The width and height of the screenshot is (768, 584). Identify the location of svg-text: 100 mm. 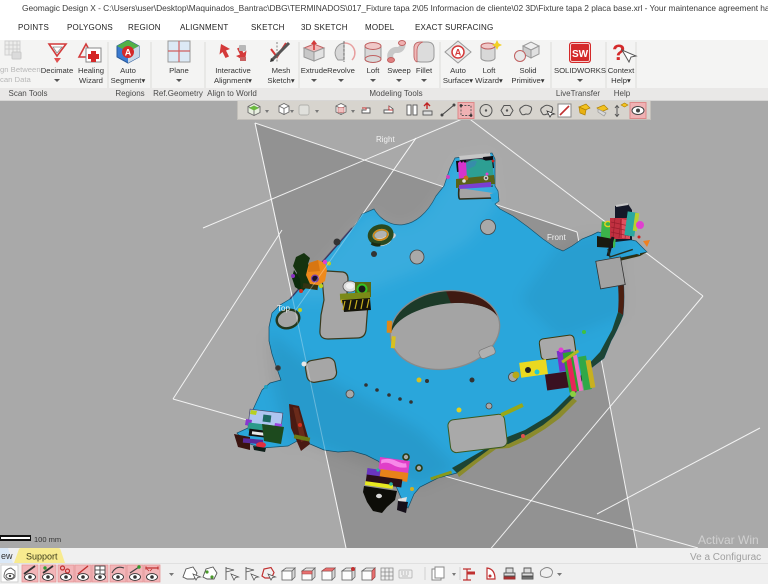
(47, 539).